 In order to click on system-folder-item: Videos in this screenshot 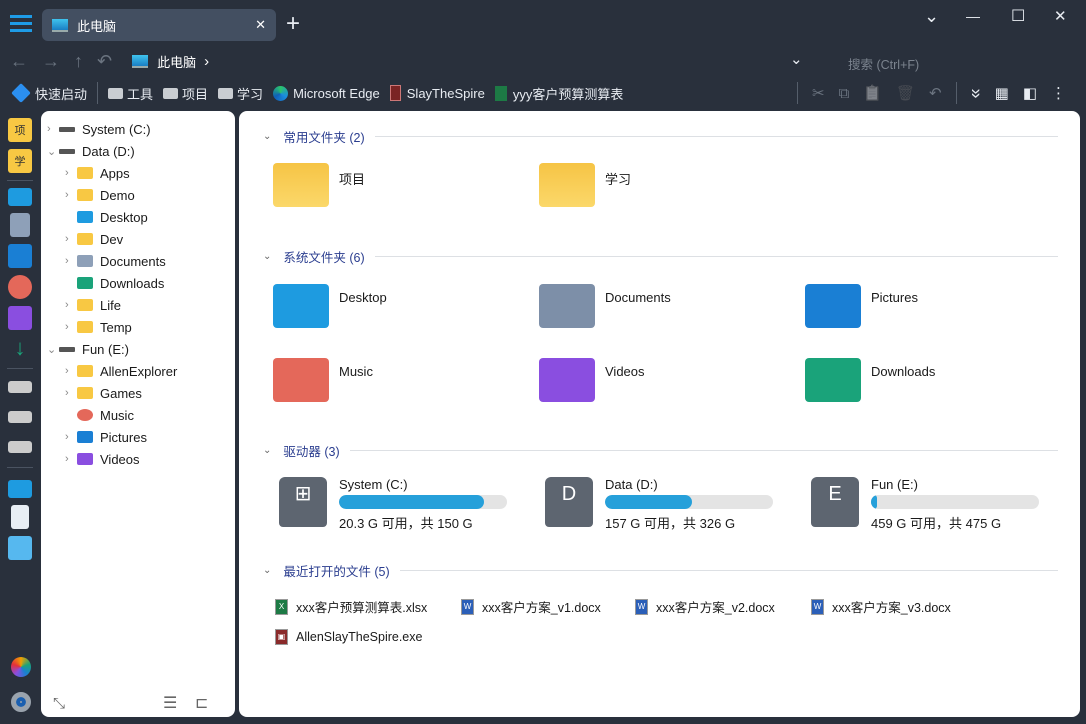, I will do `click(592, 380)`.